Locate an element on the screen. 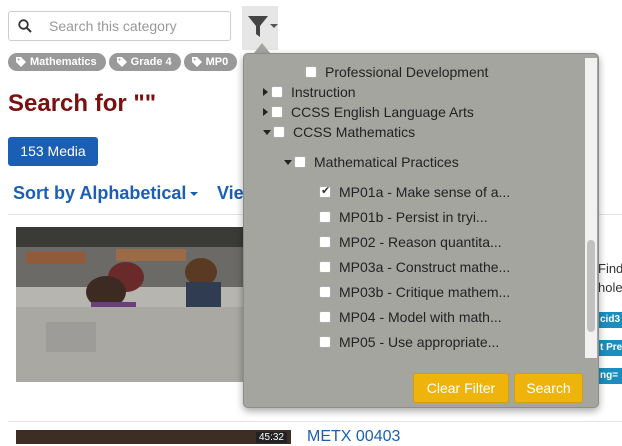  result-description-fragment: hole is located at coordinates (610, 287).